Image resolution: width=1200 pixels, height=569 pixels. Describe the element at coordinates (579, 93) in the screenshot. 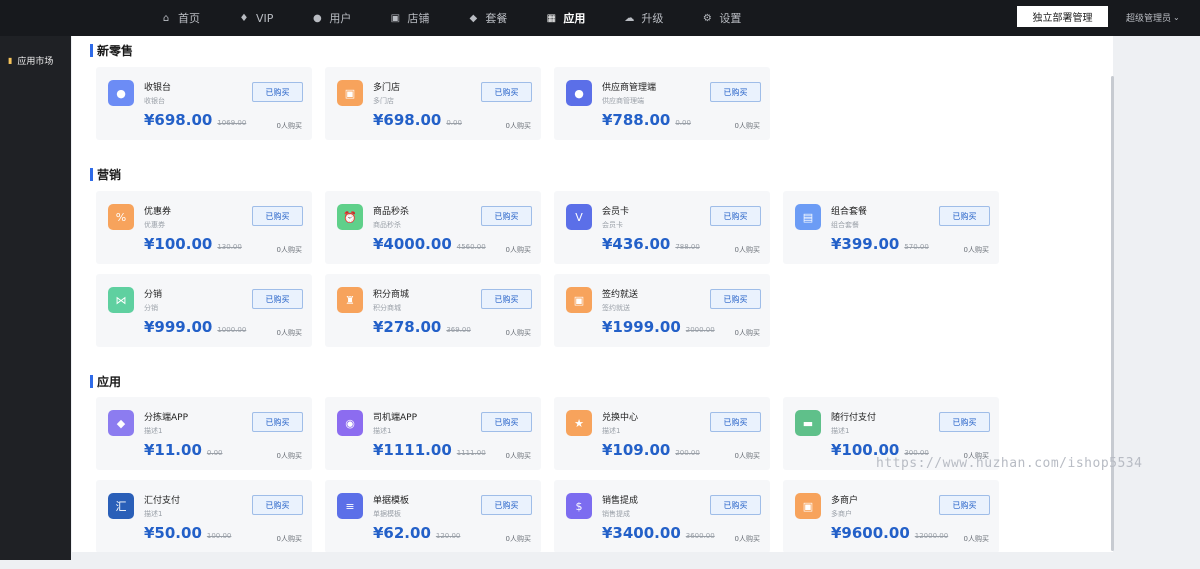

I see `supplier-icon: ●` at that location.